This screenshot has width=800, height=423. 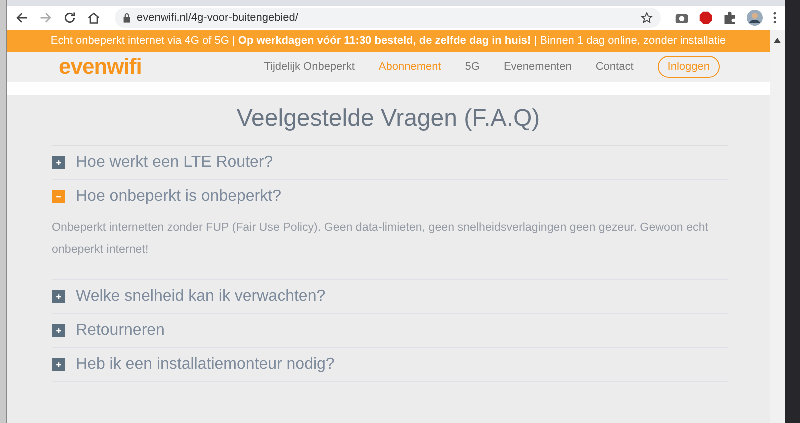 I want to click on nav-link: Abonnement, so click(x=410, y=67).